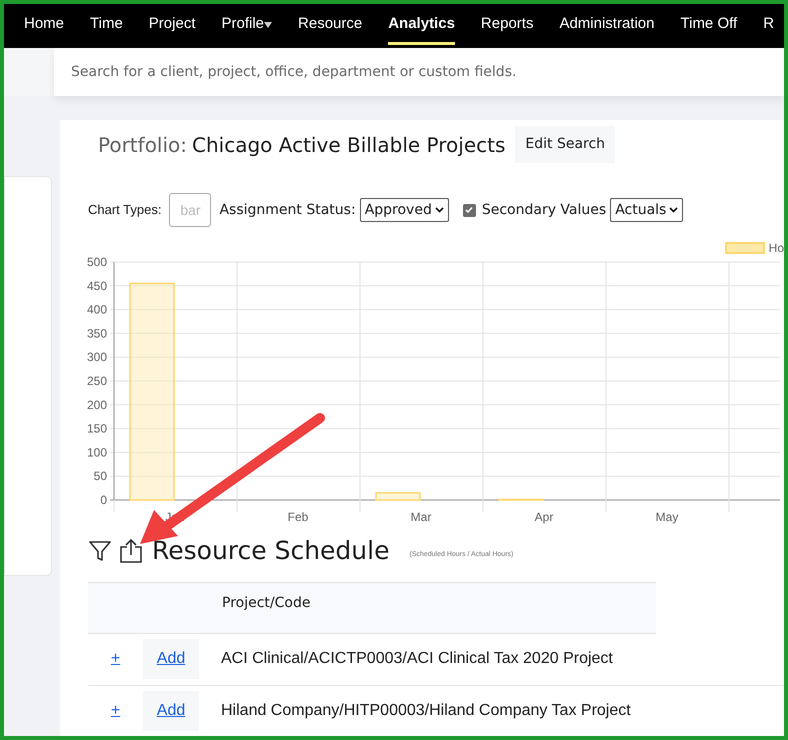 The height and width of the screenshot is (740, 788). I want to click on secondary-values-checkbox, so click(469, 210).